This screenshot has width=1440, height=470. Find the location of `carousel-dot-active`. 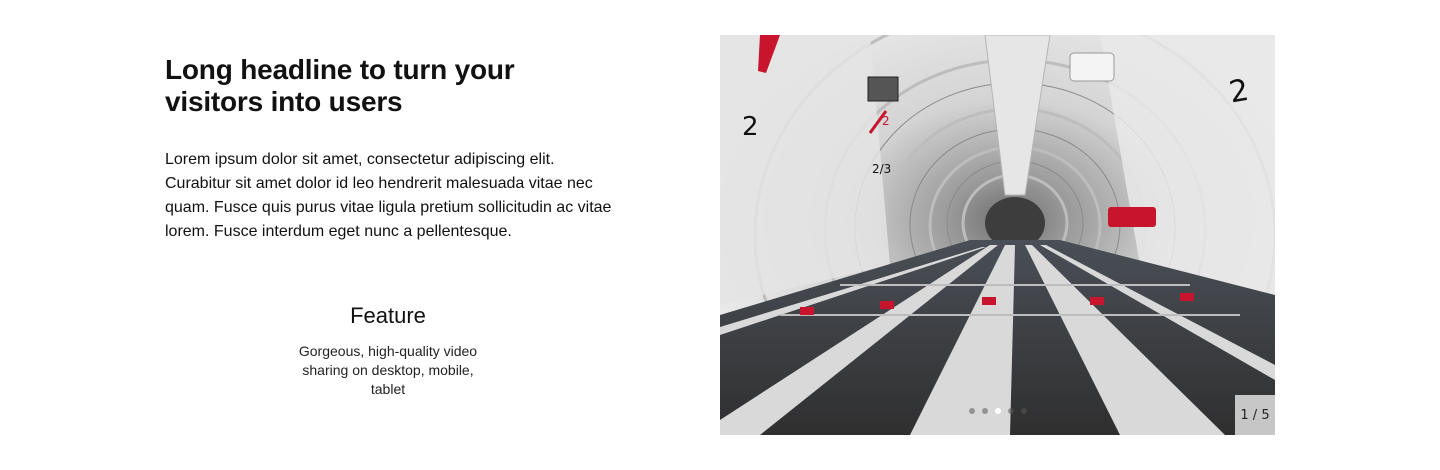

carousel-dot-active is located at coordinates (997, 411).